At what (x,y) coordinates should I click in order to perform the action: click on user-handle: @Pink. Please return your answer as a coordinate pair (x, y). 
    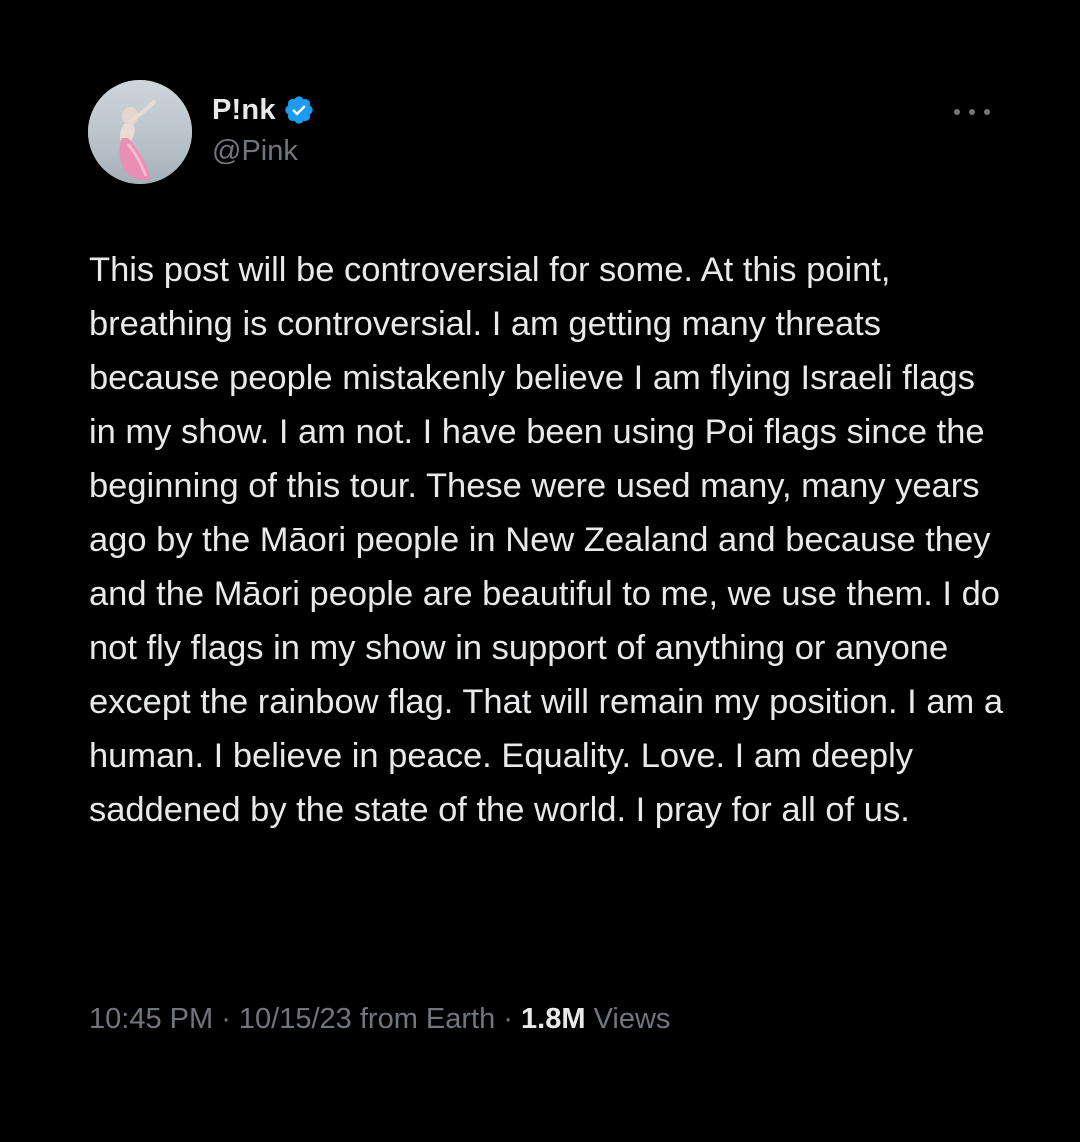
    Looking at the image, I should click on (255, 151).